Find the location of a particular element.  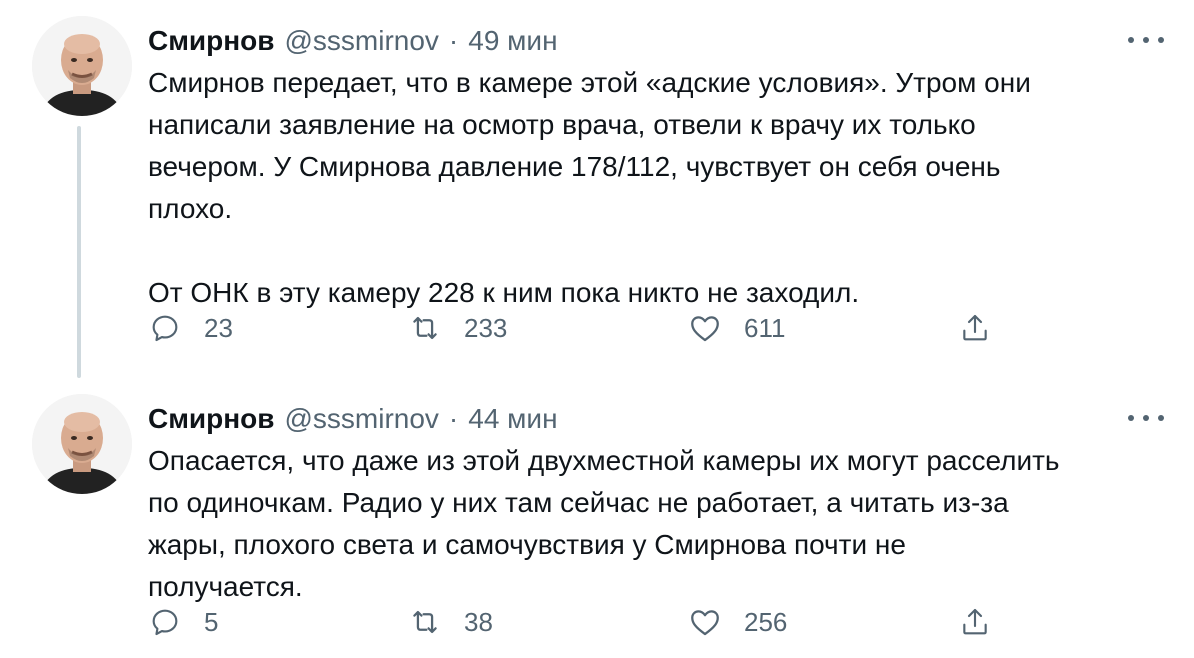

reply-button: 5 is located at coordinates (183, 622).